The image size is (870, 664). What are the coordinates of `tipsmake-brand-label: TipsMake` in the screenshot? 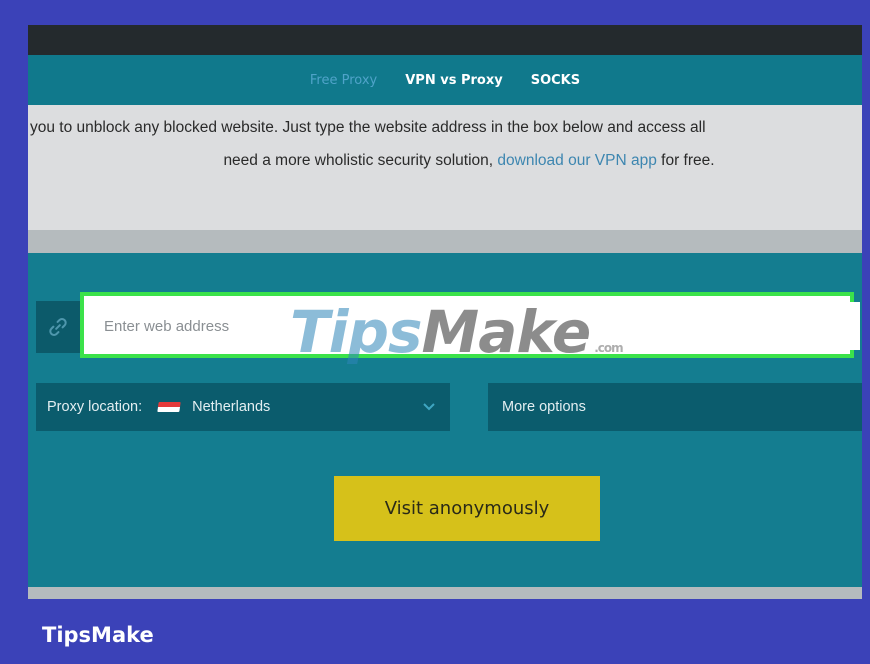 It's located at (98, 635).